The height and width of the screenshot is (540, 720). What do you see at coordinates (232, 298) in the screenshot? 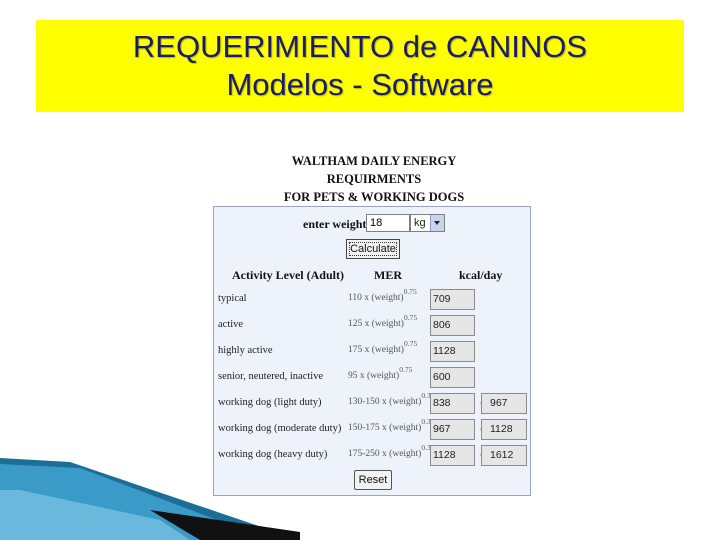
I see `activity-label: typical` at bounding box center [232, 298].